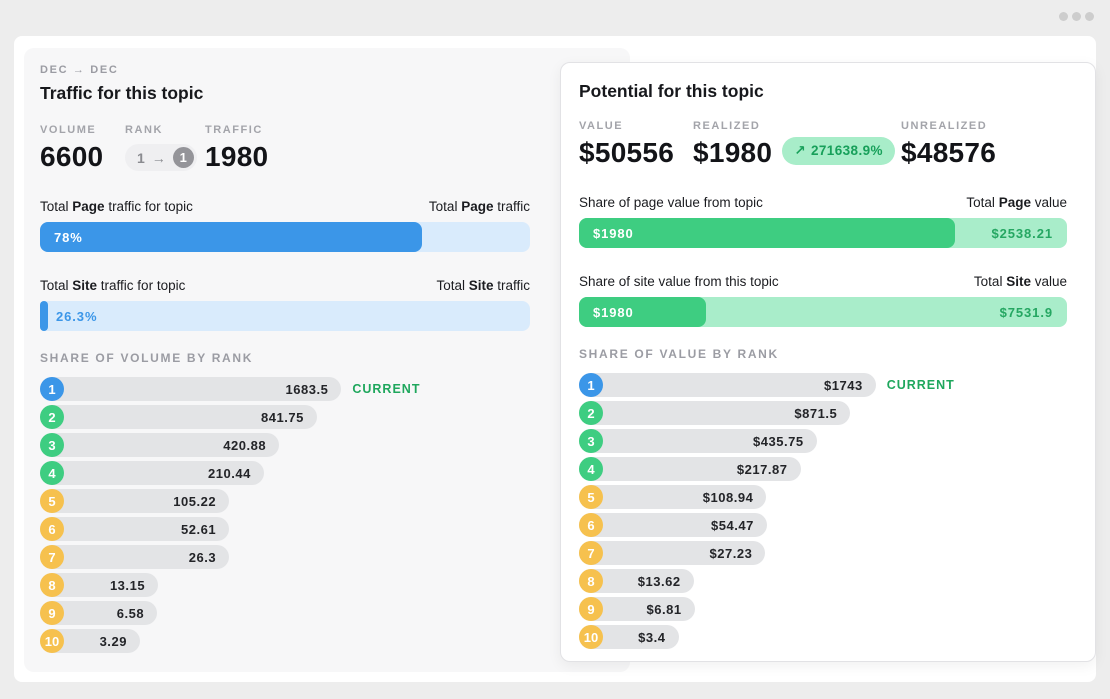 This screenshot has height=699, width=1110. Describe the element at coordinates (823, 233) in the screenshot. I see `page-value-bar: $1980 $2538.21` at that location.